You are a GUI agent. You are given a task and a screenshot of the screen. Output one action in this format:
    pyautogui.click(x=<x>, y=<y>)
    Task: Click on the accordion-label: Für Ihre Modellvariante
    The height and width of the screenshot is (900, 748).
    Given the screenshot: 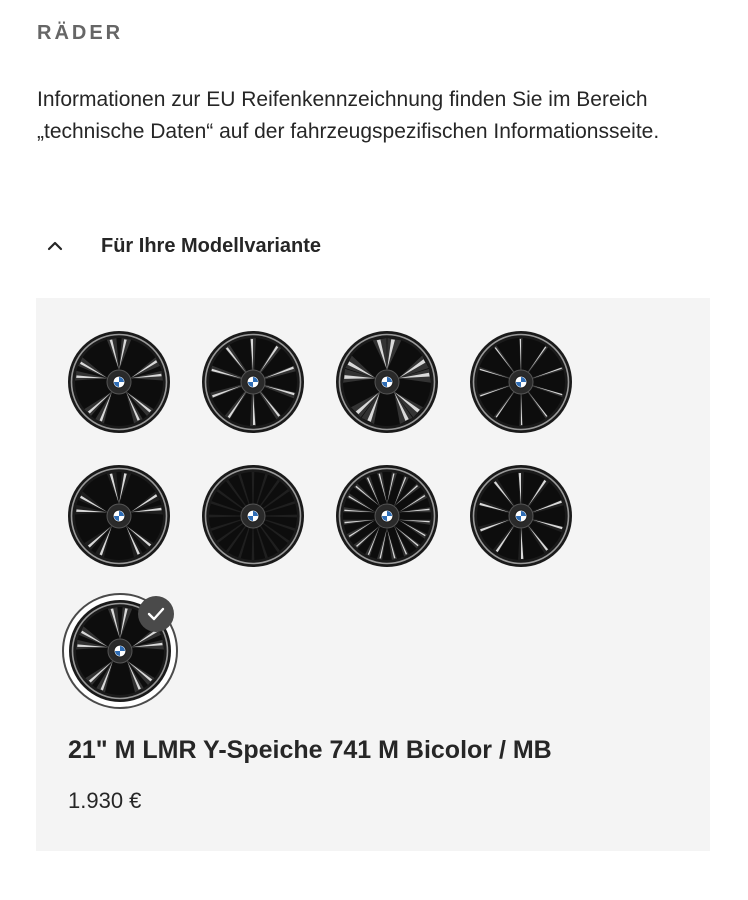 What is the action you would take?
    pyautogui.click(x=211, y=245)
    